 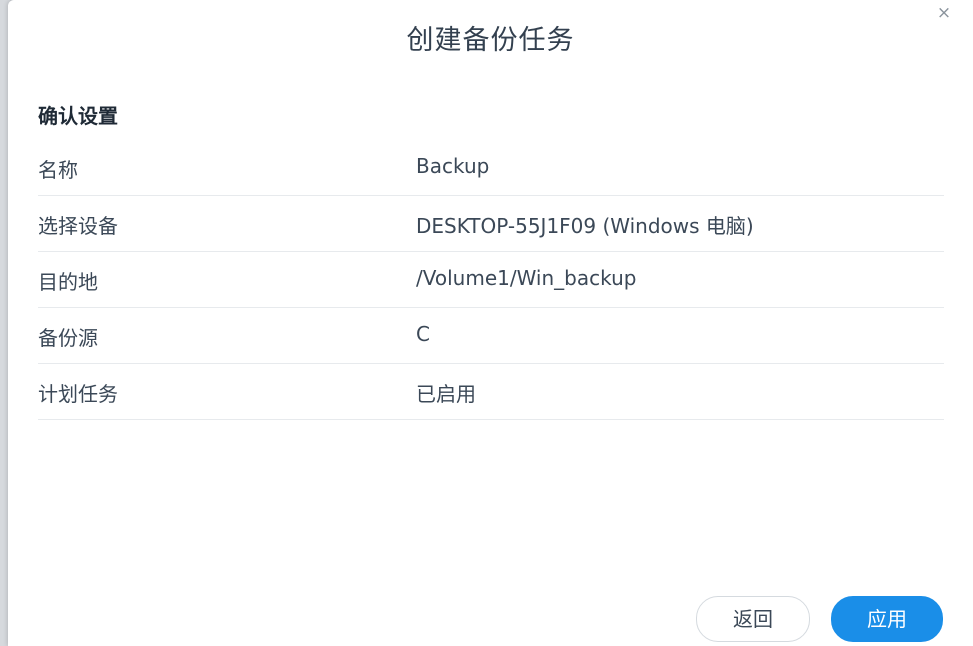 What do you see at coordinates (78, 226) in the screenshot?
I see `row-label: 选择设备` at bounding box center [78, 226].